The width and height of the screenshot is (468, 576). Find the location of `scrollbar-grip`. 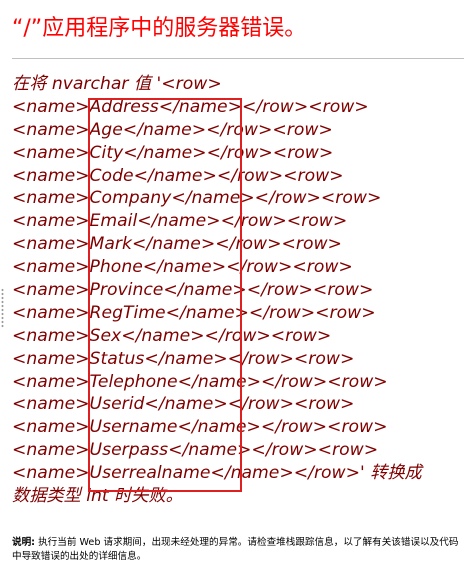

scrollbar-grip is located at coordinates (2, 308).